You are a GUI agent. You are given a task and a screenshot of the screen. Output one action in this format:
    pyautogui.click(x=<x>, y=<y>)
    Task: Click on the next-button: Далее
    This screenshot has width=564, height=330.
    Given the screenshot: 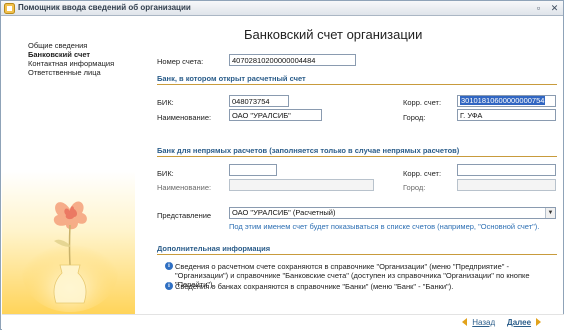 What is the action you would take?
    pyautogui.click(x=525, y=323)
    